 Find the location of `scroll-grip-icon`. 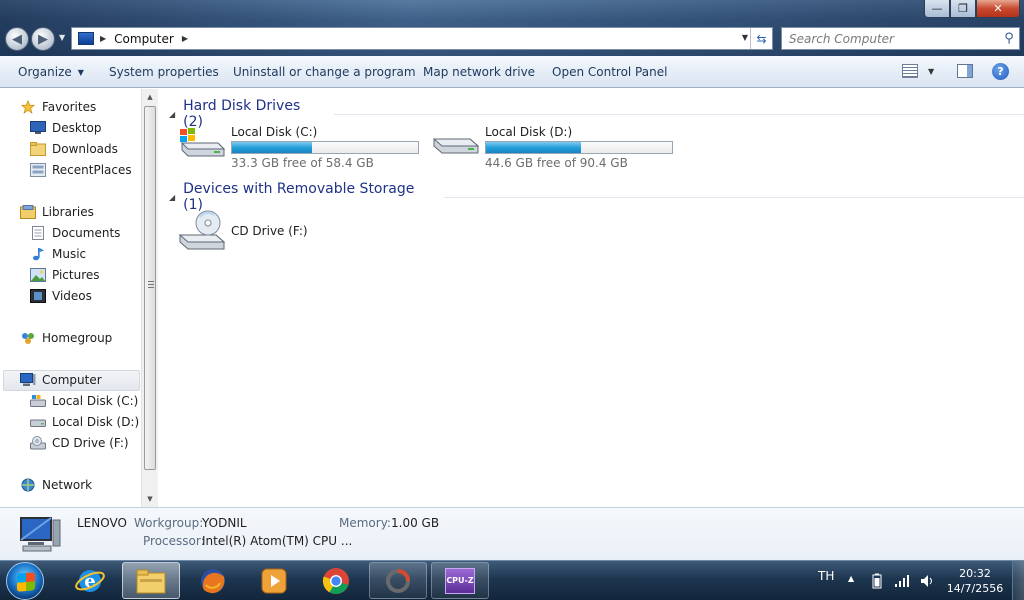

scroll-grip-icon is located at coordinates (151, 285).